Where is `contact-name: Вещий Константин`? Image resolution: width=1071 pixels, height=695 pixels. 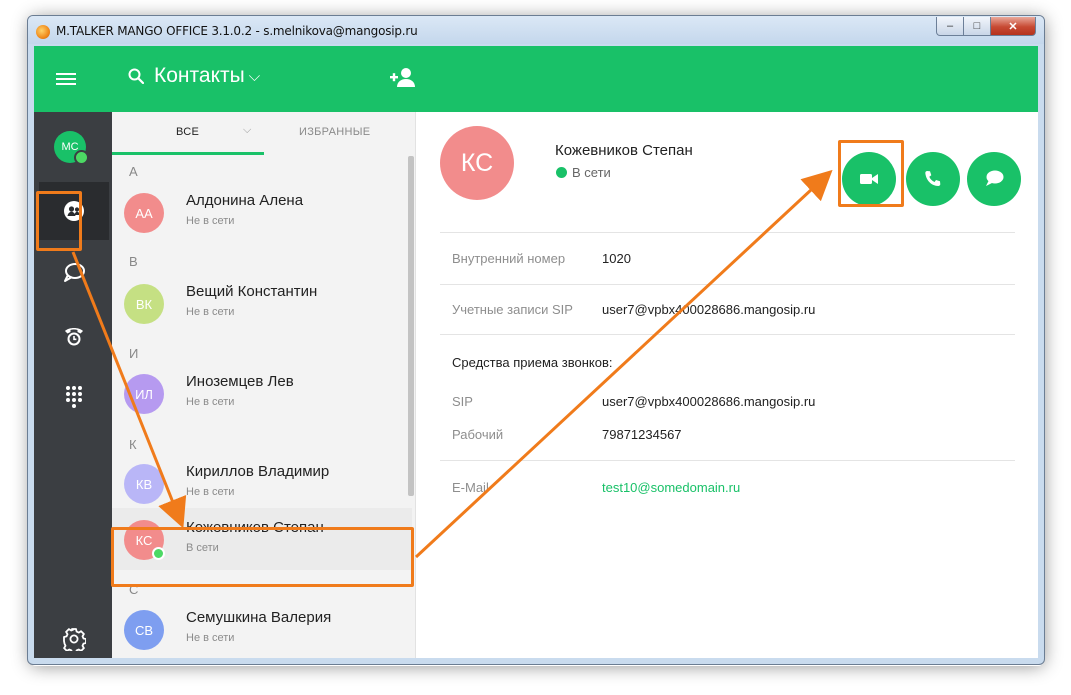
contact-name: Вещий Константин is located at coordinates (252, 291).